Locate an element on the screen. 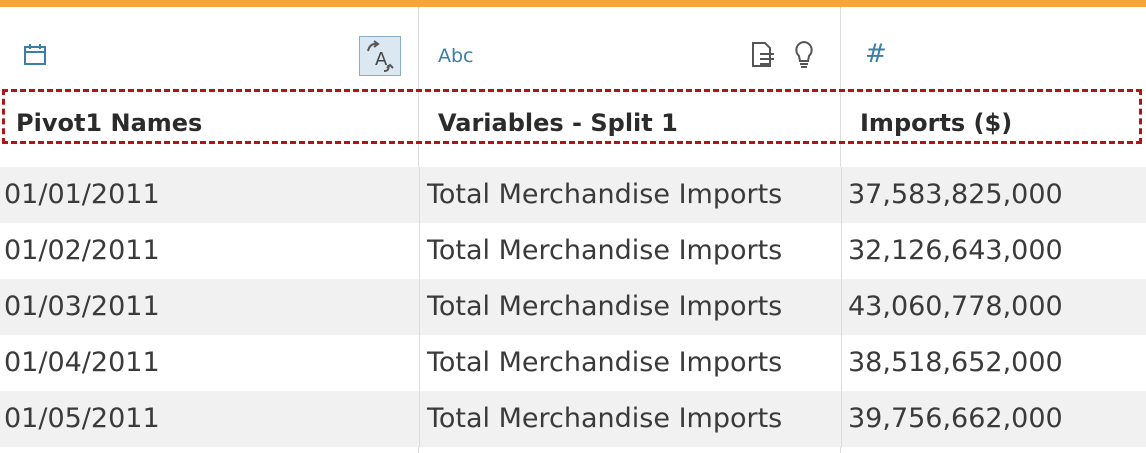 The height and width of the screenshot is (453, 1146). document-list-icon is located at coordinates (763, 57).